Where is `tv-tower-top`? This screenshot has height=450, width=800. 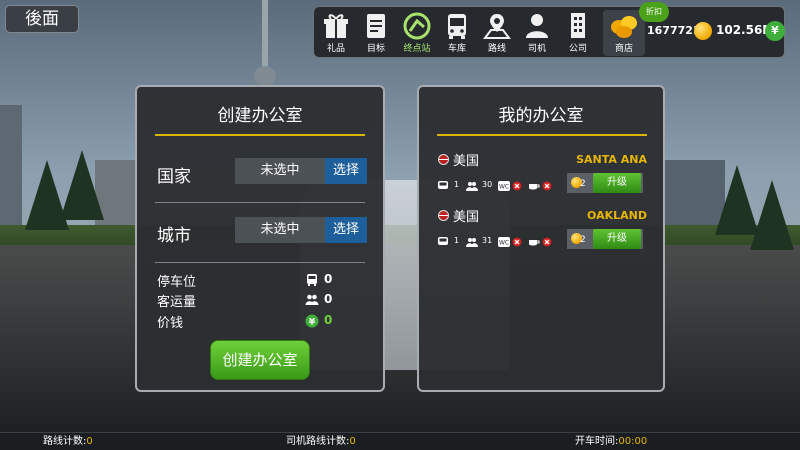
tv-tower-top is located at coordinates (265, 76).